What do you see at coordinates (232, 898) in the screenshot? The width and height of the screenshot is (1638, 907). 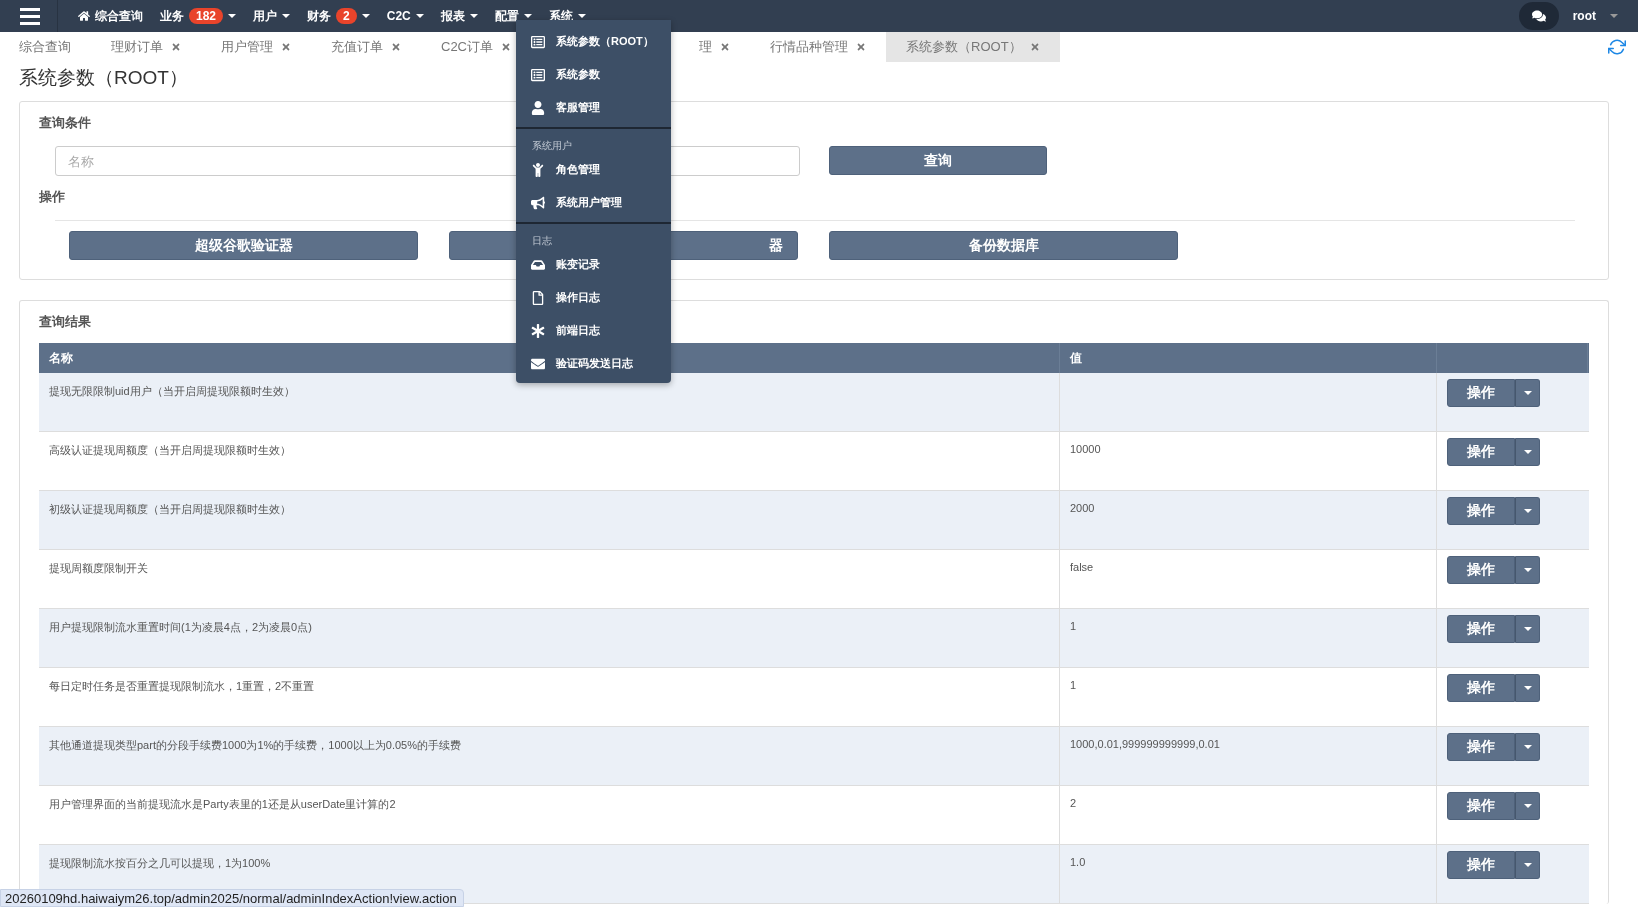 I see `status-url: 20260109hd.haiwaiym26.top/admin2025/normal/adminIndexAction!view.action` at bounding box center [232, 898].